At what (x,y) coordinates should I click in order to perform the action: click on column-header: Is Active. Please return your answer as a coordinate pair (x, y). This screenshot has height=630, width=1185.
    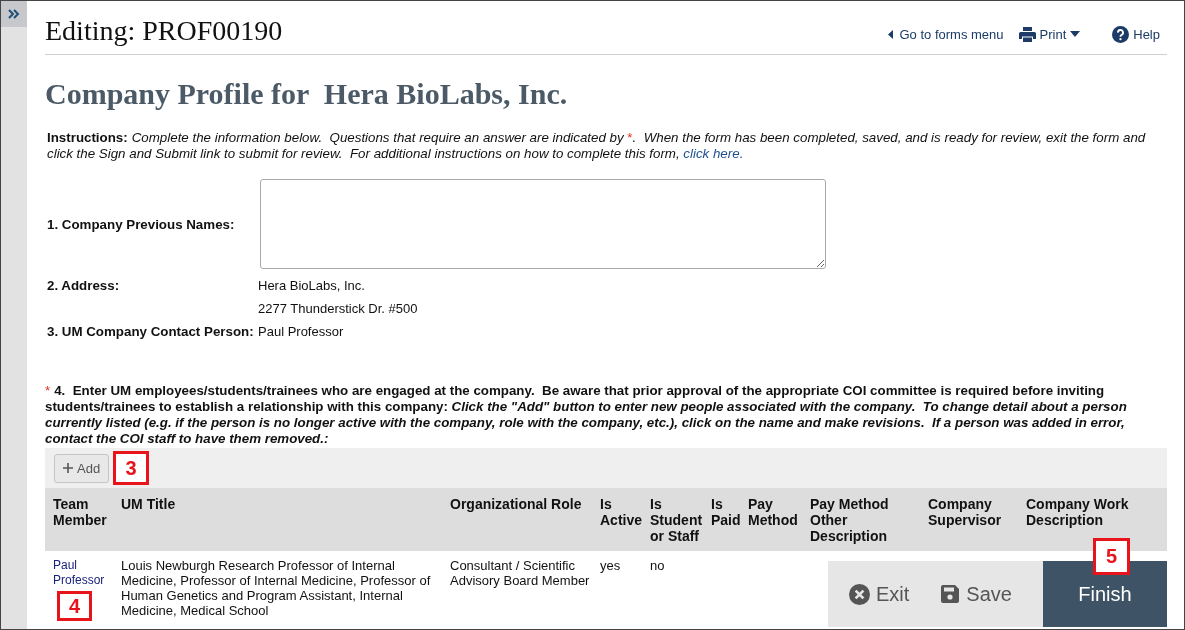
    Looking at the image, I should click on (620, 512).